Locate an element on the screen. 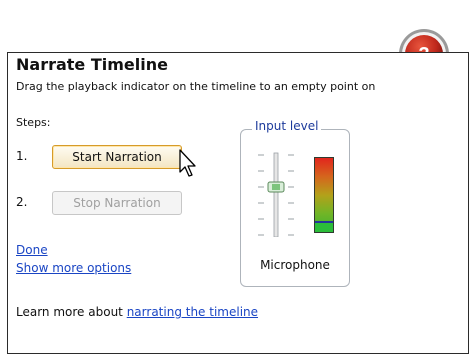  input-level-label: Input level is located at coordinates (287, 126).